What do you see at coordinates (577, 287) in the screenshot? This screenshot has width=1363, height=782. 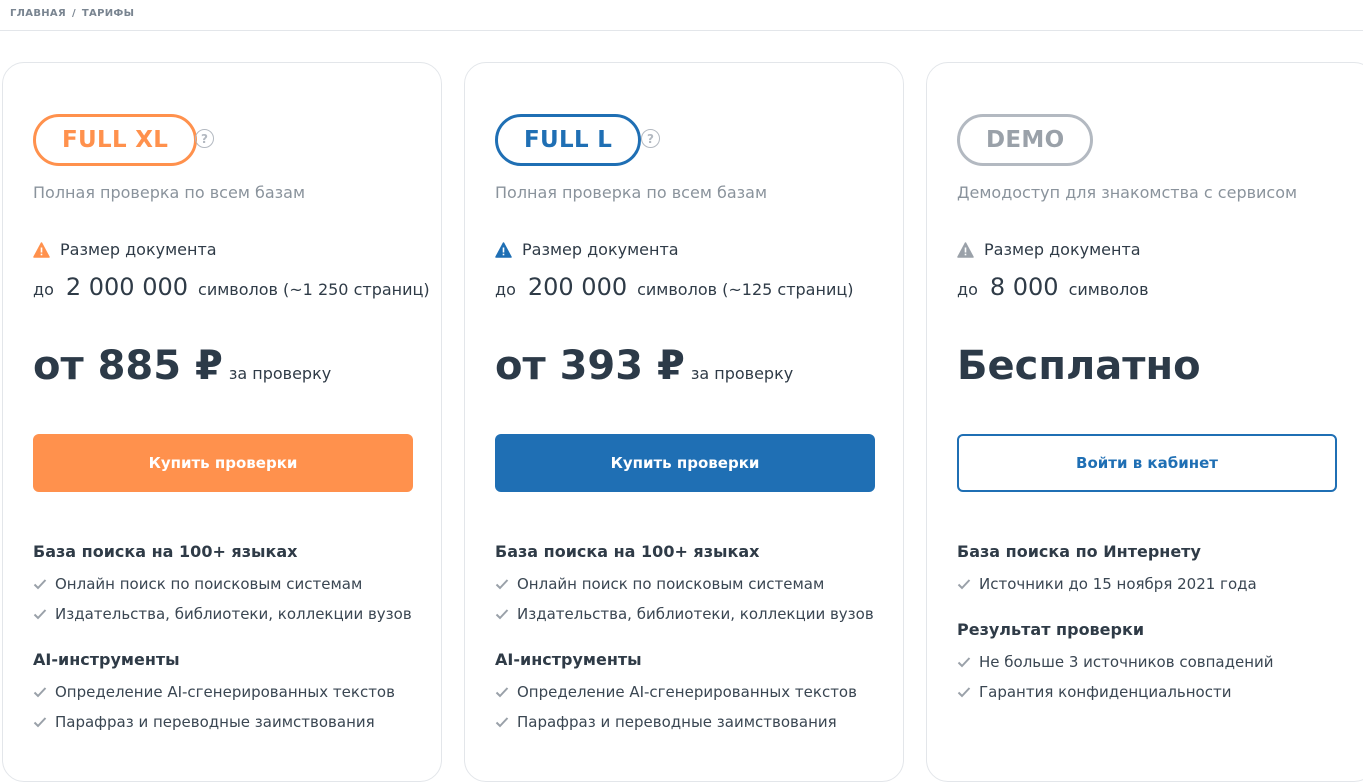 I see `limit-value: 200 000` at bounding box center [577, 287].